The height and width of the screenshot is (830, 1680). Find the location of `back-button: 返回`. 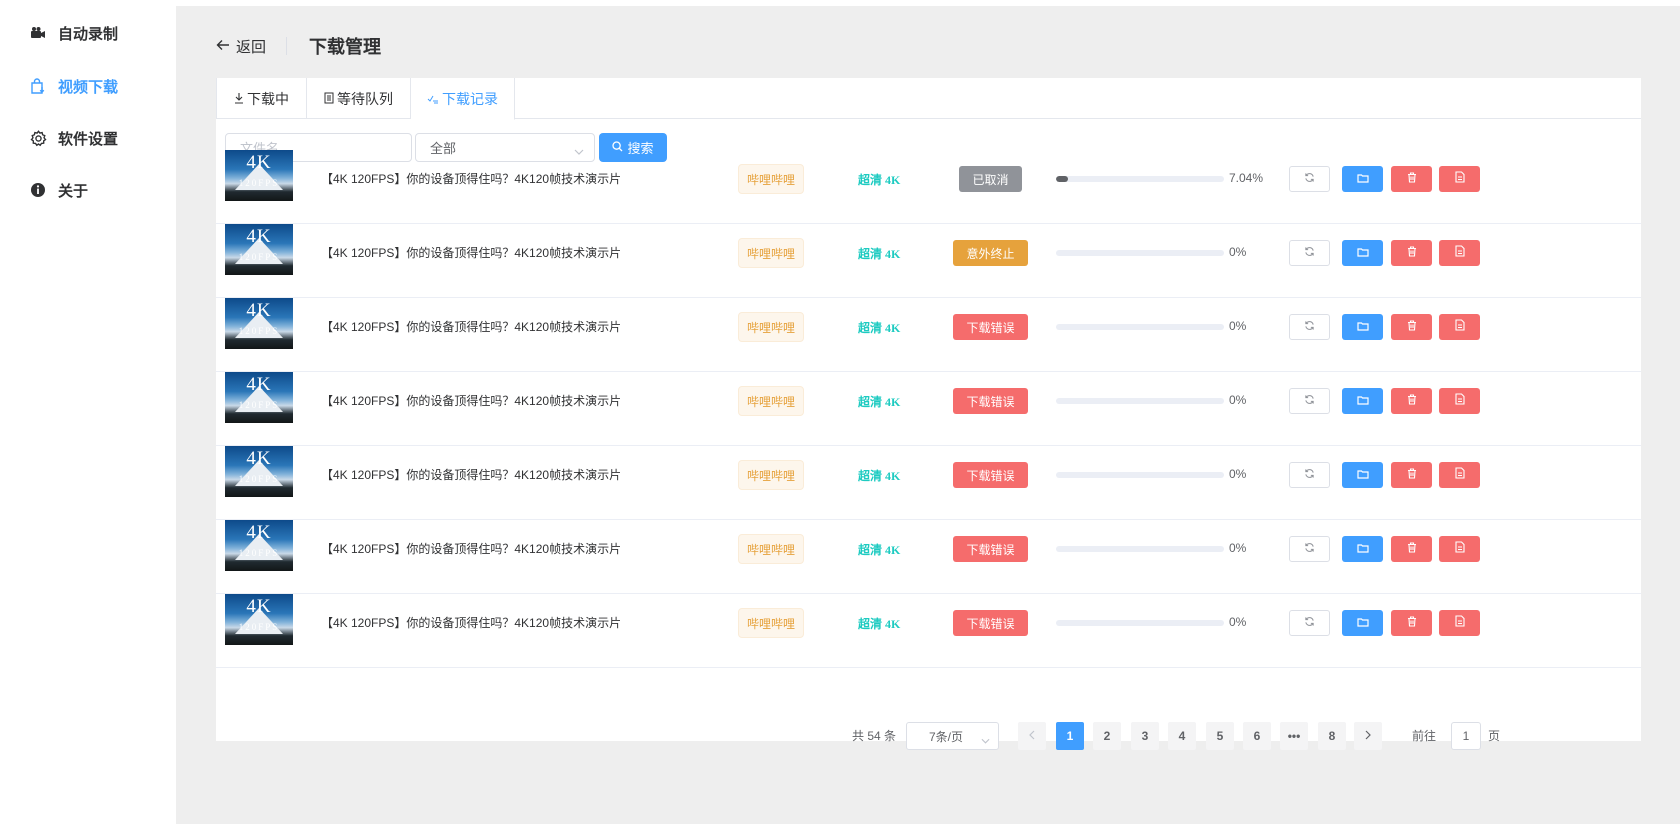

back-button: 返回 is located at coordinates (241, 46).